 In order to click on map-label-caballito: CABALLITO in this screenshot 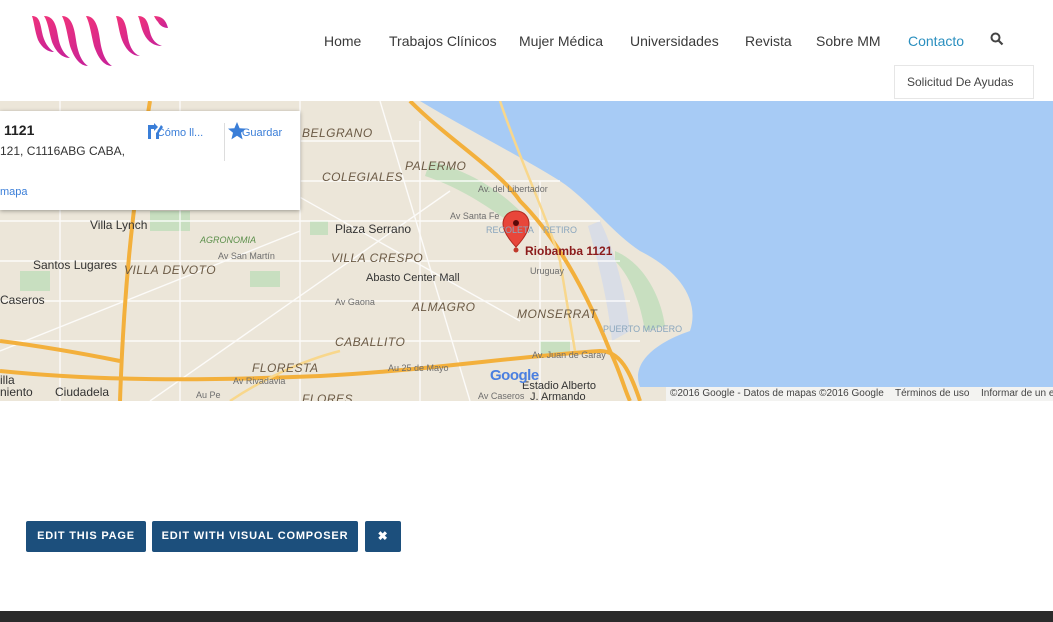, I will do `click(370, 342)`.